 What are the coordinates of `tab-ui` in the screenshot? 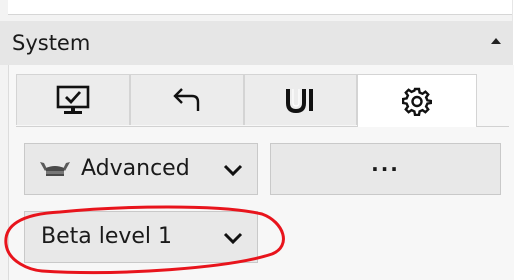 It's located at (300, 99).